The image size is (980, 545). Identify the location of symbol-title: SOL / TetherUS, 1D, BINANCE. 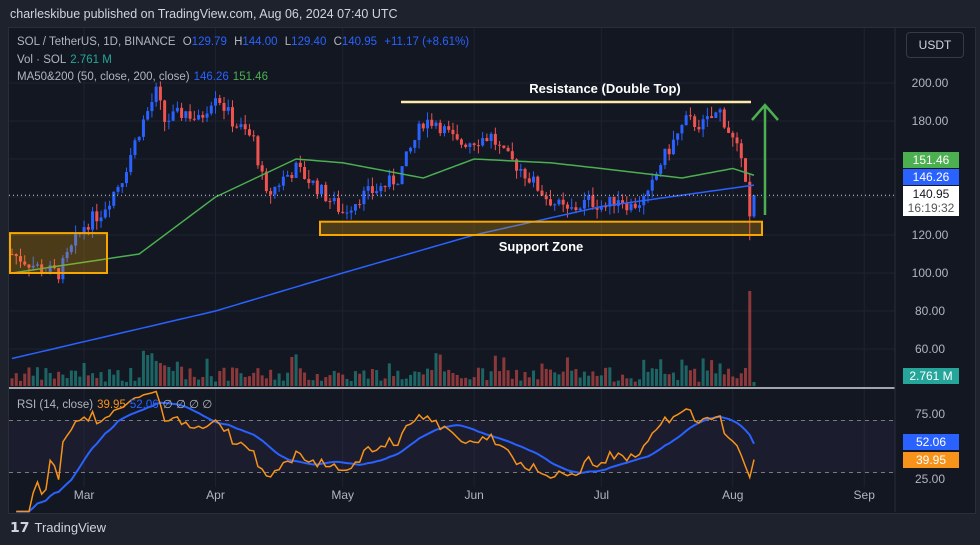
(96, 42).